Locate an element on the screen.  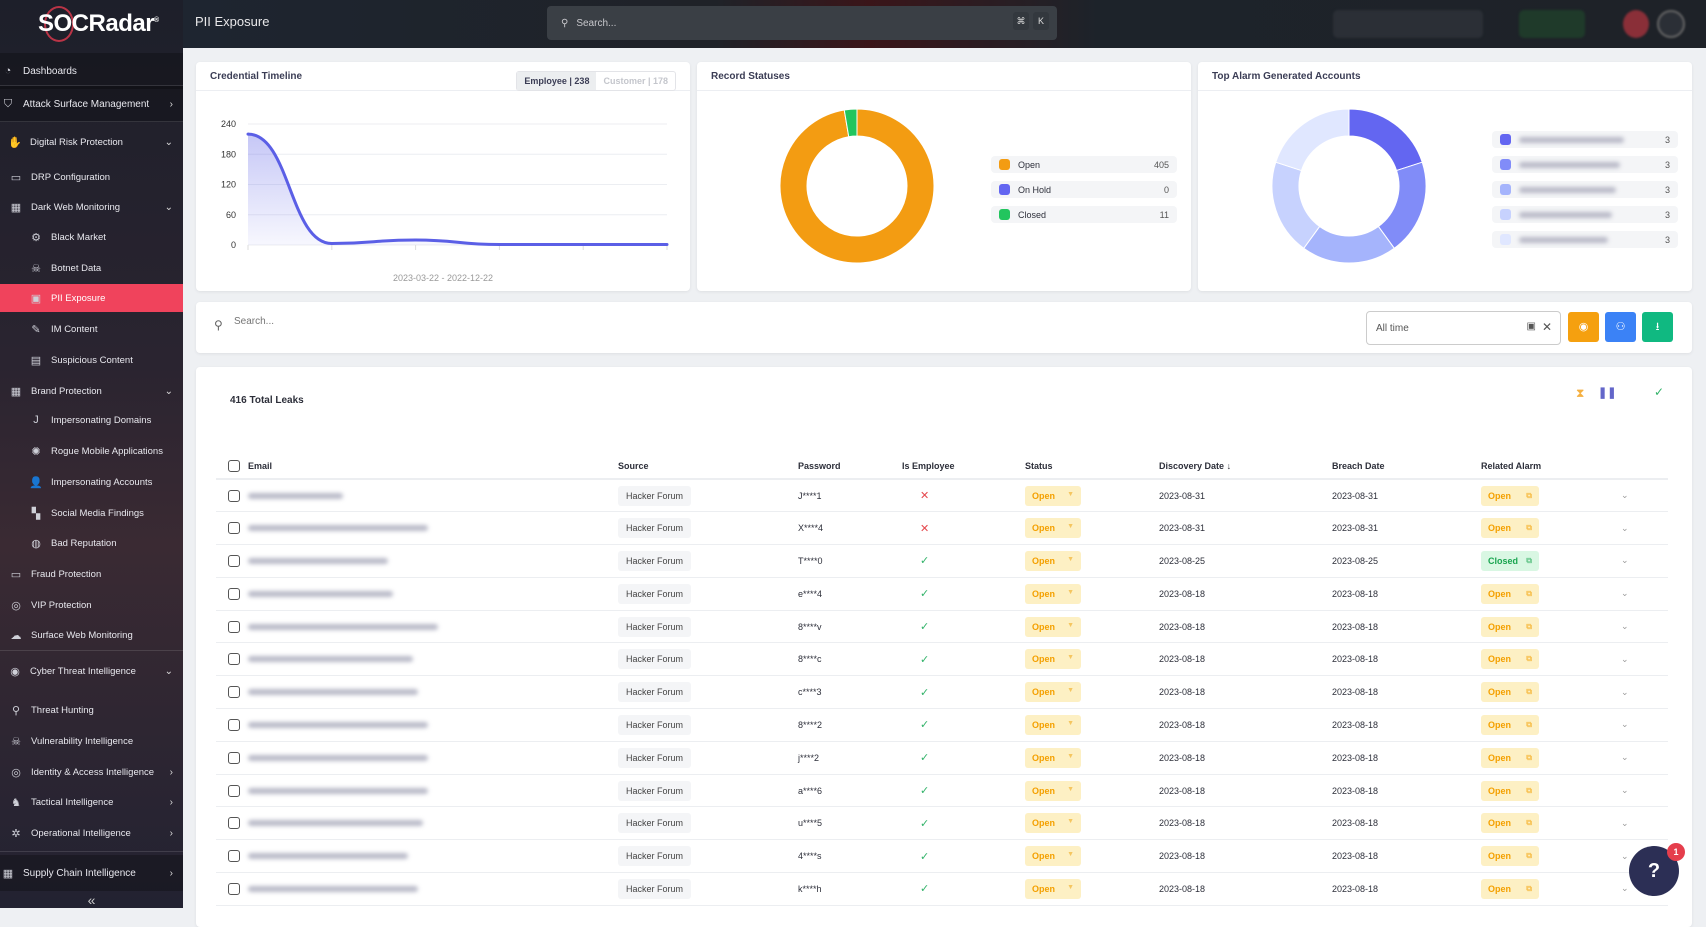
company-selector is located at coordinates (1408, 24).